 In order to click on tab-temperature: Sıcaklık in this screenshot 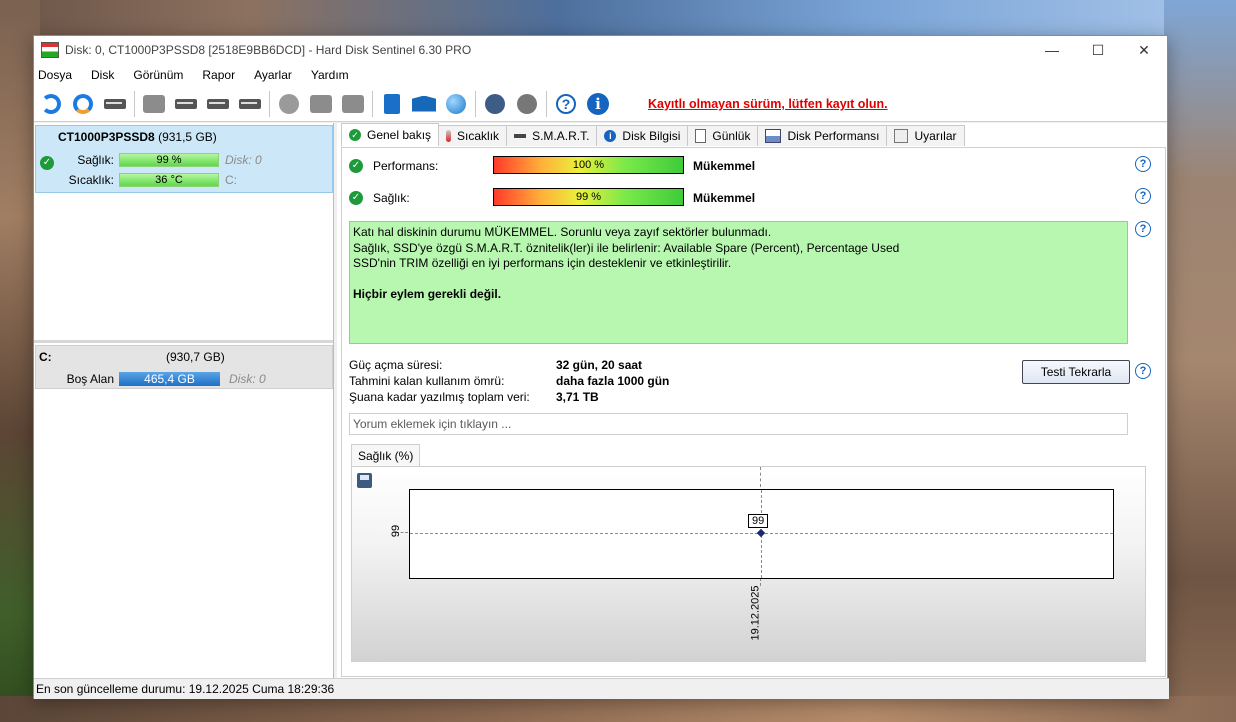, I will do `click(473, 135)`.